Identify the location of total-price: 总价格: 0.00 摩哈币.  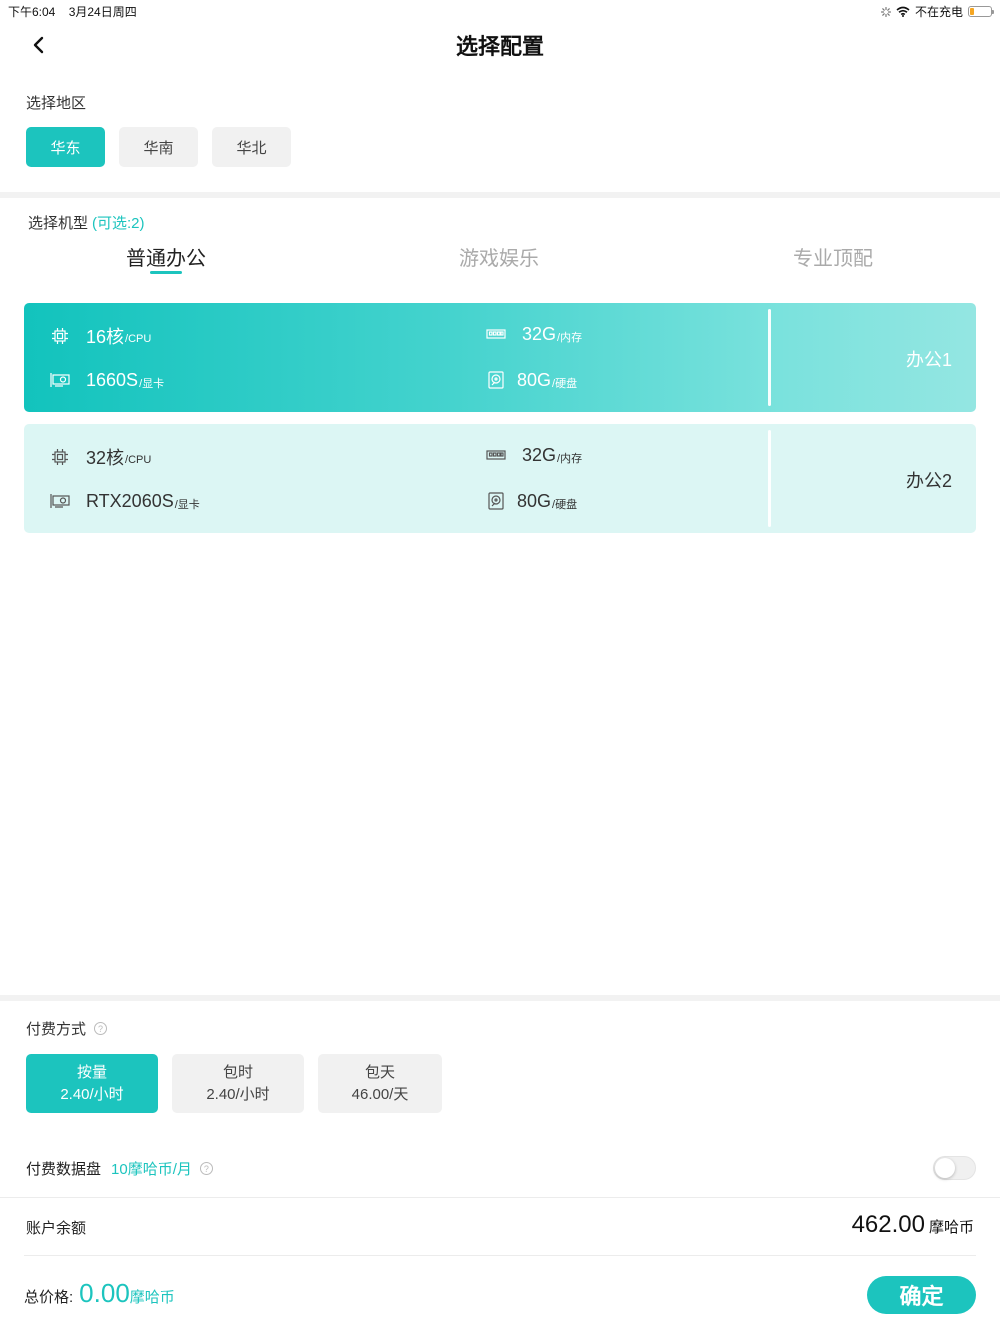
(99, 1293).